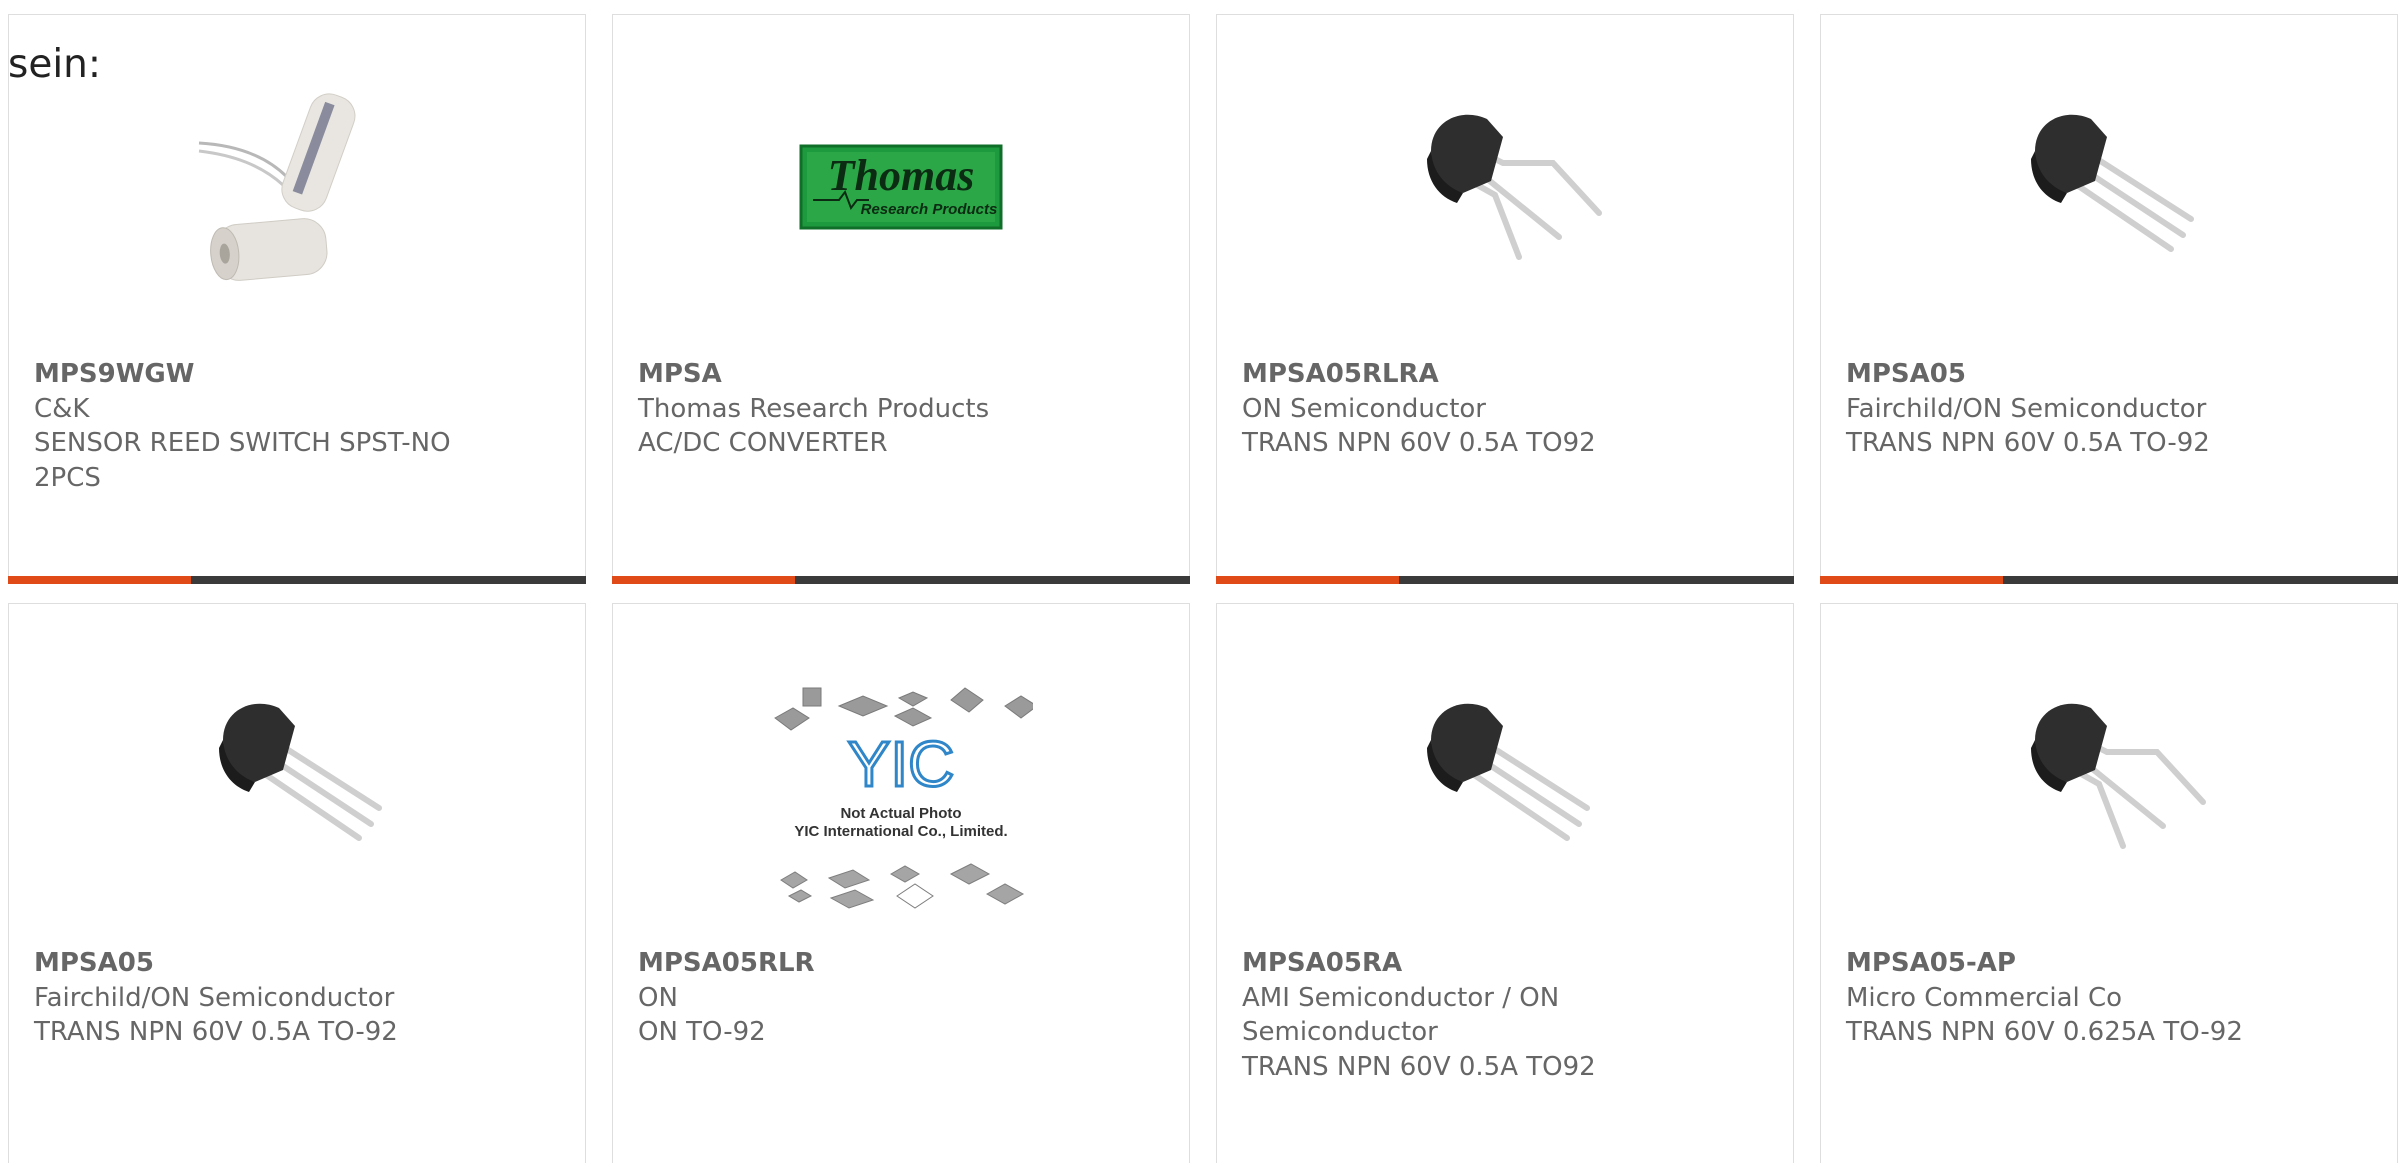  I want to click on product-description: TRANS NPN 60V 0.625A TO-92, so click(2044, 1032).